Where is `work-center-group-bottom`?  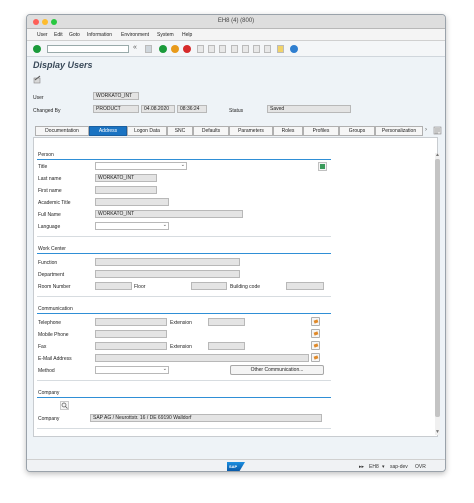 work-center-group-bottom is located at coordinates (184, 296).